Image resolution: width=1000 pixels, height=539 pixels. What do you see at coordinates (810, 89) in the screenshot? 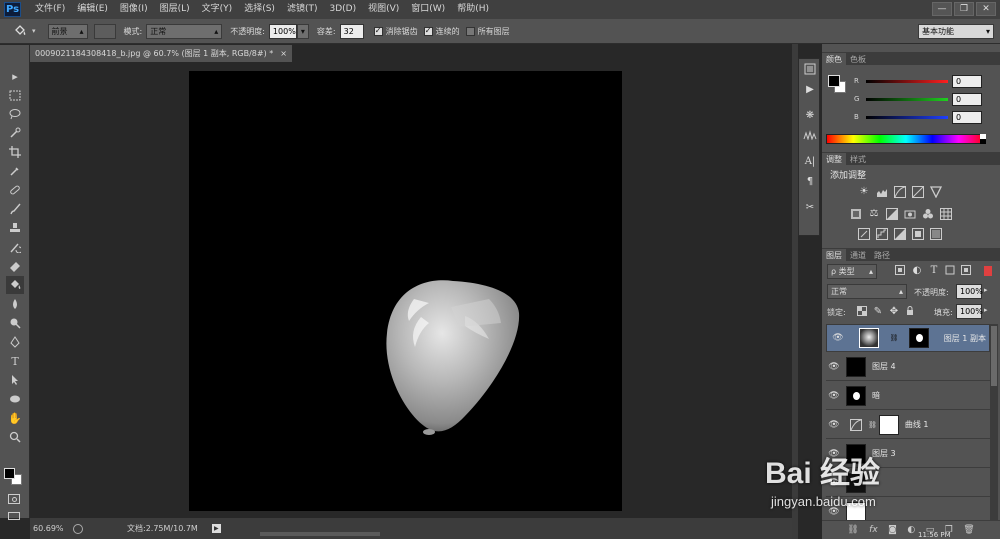
I see `play-actions-icon: ▶` at bounding box center [810, 89].